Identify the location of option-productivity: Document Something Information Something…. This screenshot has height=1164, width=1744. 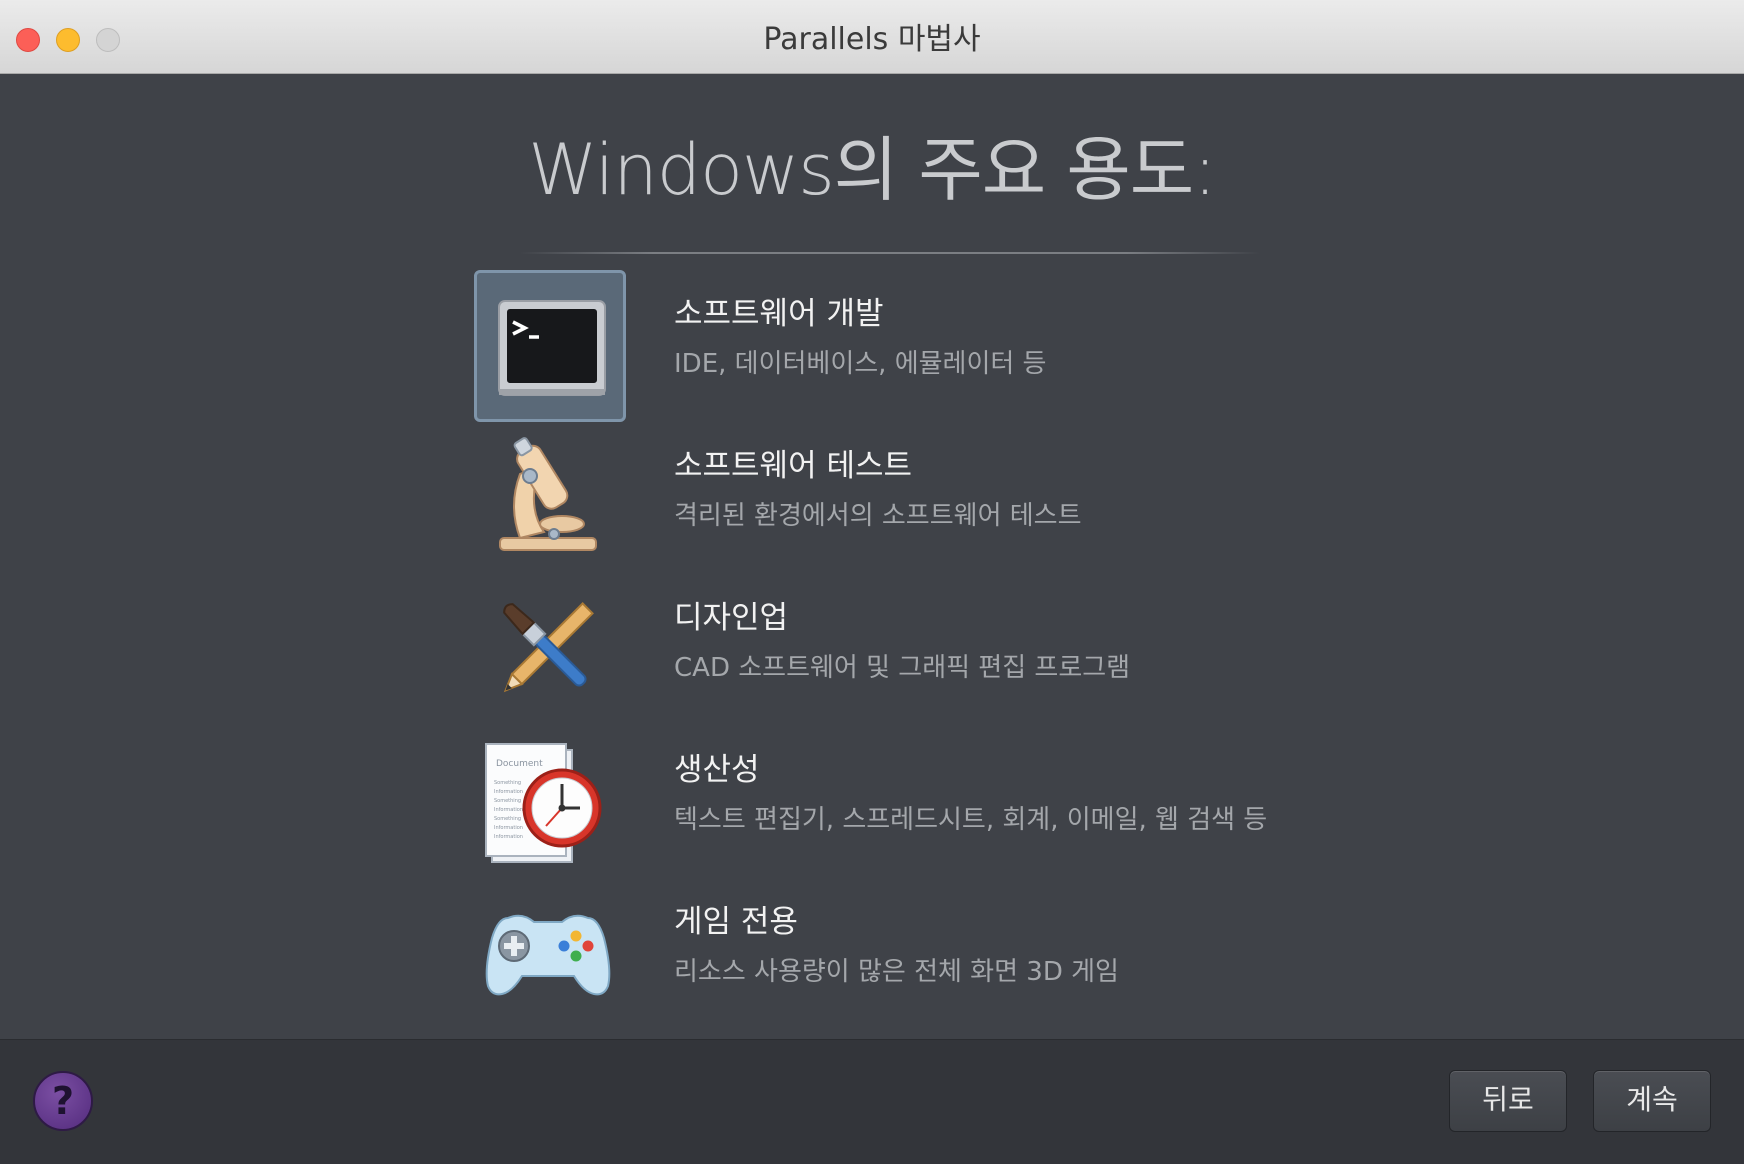
(884, 802).